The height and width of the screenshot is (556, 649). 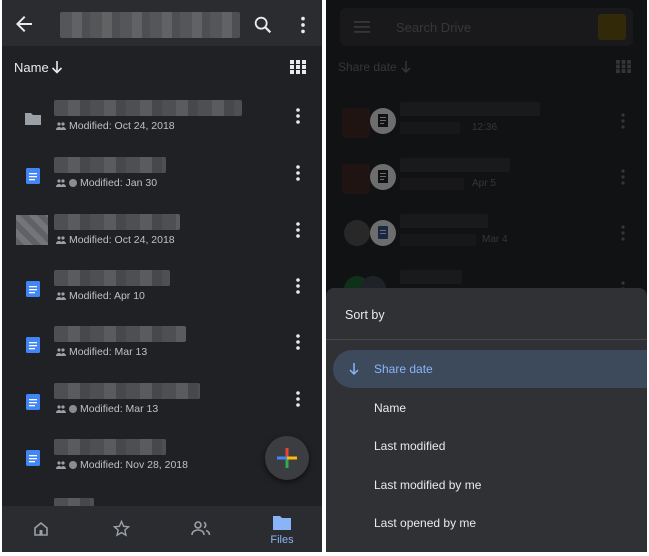 What do you see at coordinates (486, 339) in the screenshot?
I see `divider` at bounding box center [486, 339].